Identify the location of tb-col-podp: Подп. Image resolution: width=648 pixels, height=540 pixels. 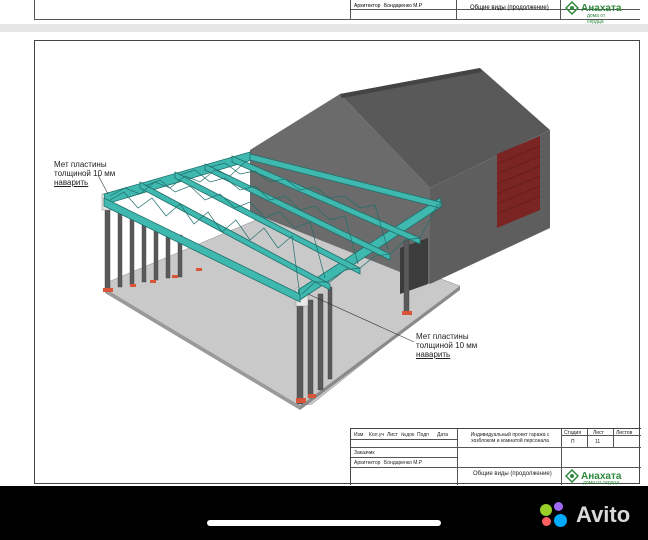
(423, 435).